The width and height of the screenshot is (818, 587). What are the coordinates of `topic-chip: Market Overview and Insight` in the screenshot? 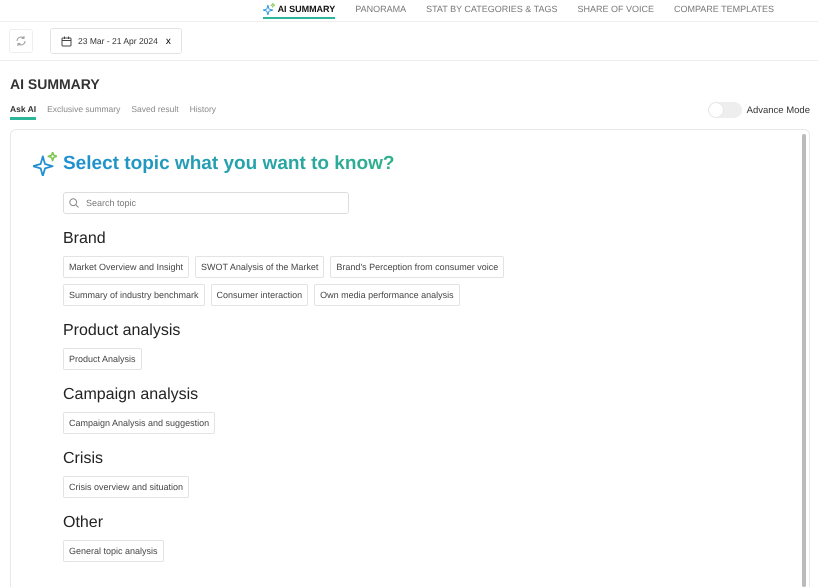 It's located at (126, 267).